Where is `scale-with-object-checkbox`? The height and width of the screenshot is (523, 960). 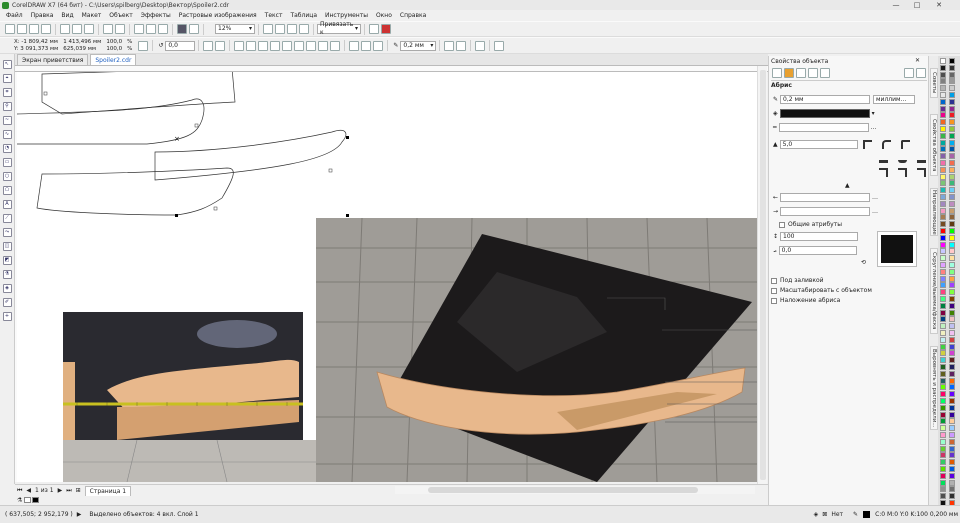 scale-with-object-checkbox is located at coordinates (774, 290).